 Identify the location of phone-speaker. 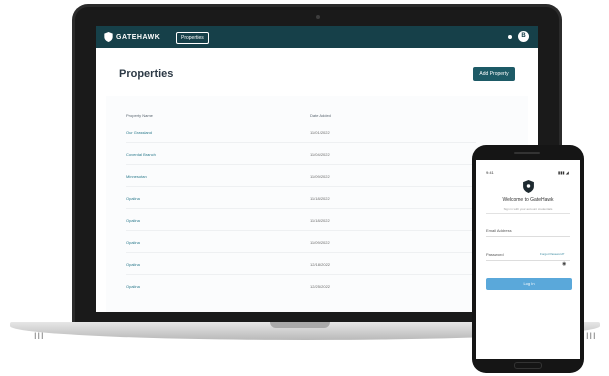
(527, 153).